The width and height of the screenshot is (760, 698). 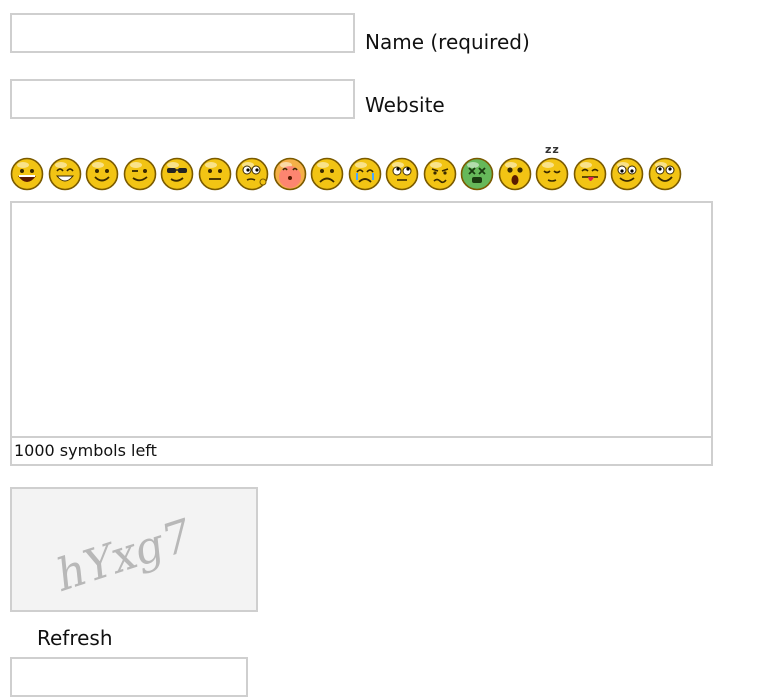 I want to click on svg-text: hYxg7, so click(x=123, y=556).